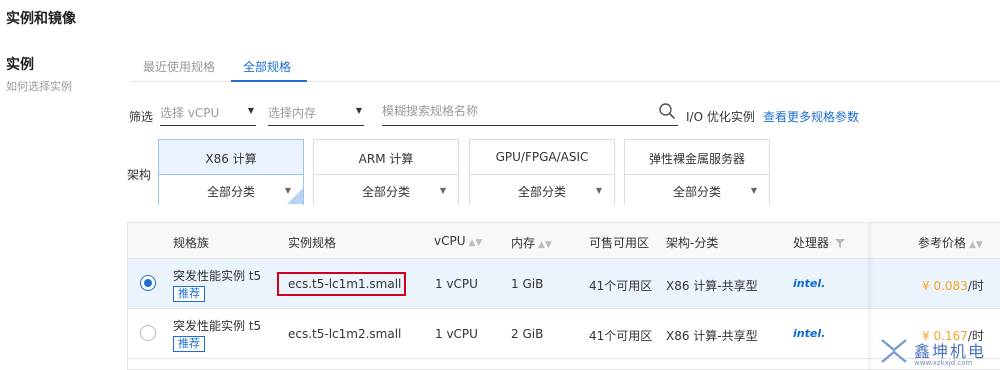  I want to click on vcpu-select-placeholder: 选择 vCPU, so click(190, 113).